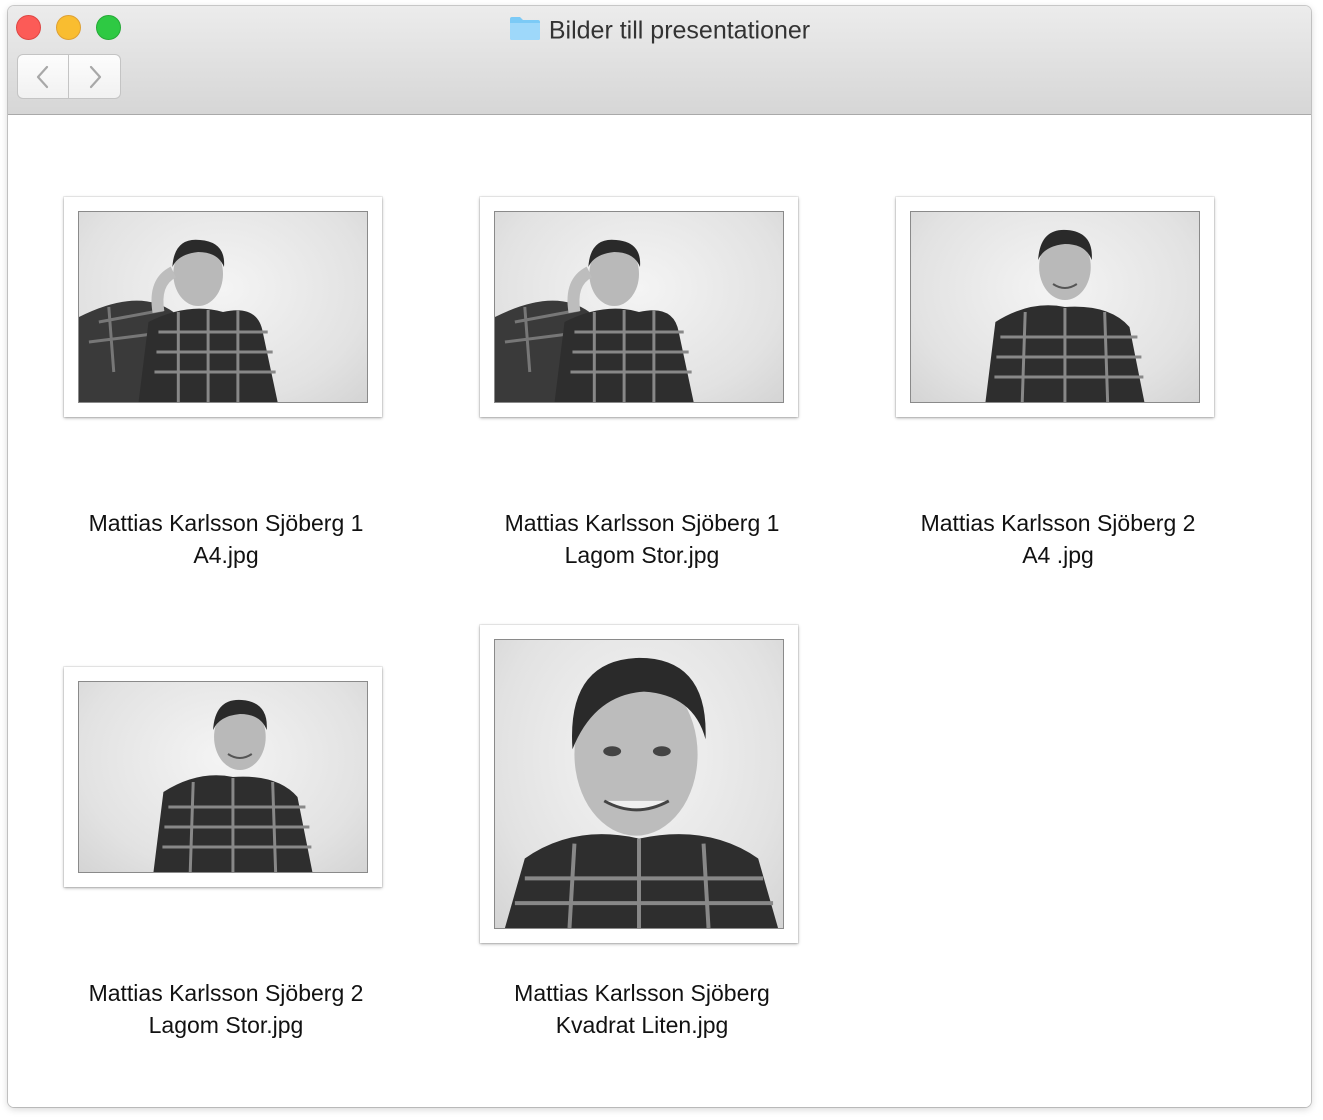  What do you see at coordinates (524, 29) in the screenshot?
I see `folder-icon` at bounding box center [524, 29].